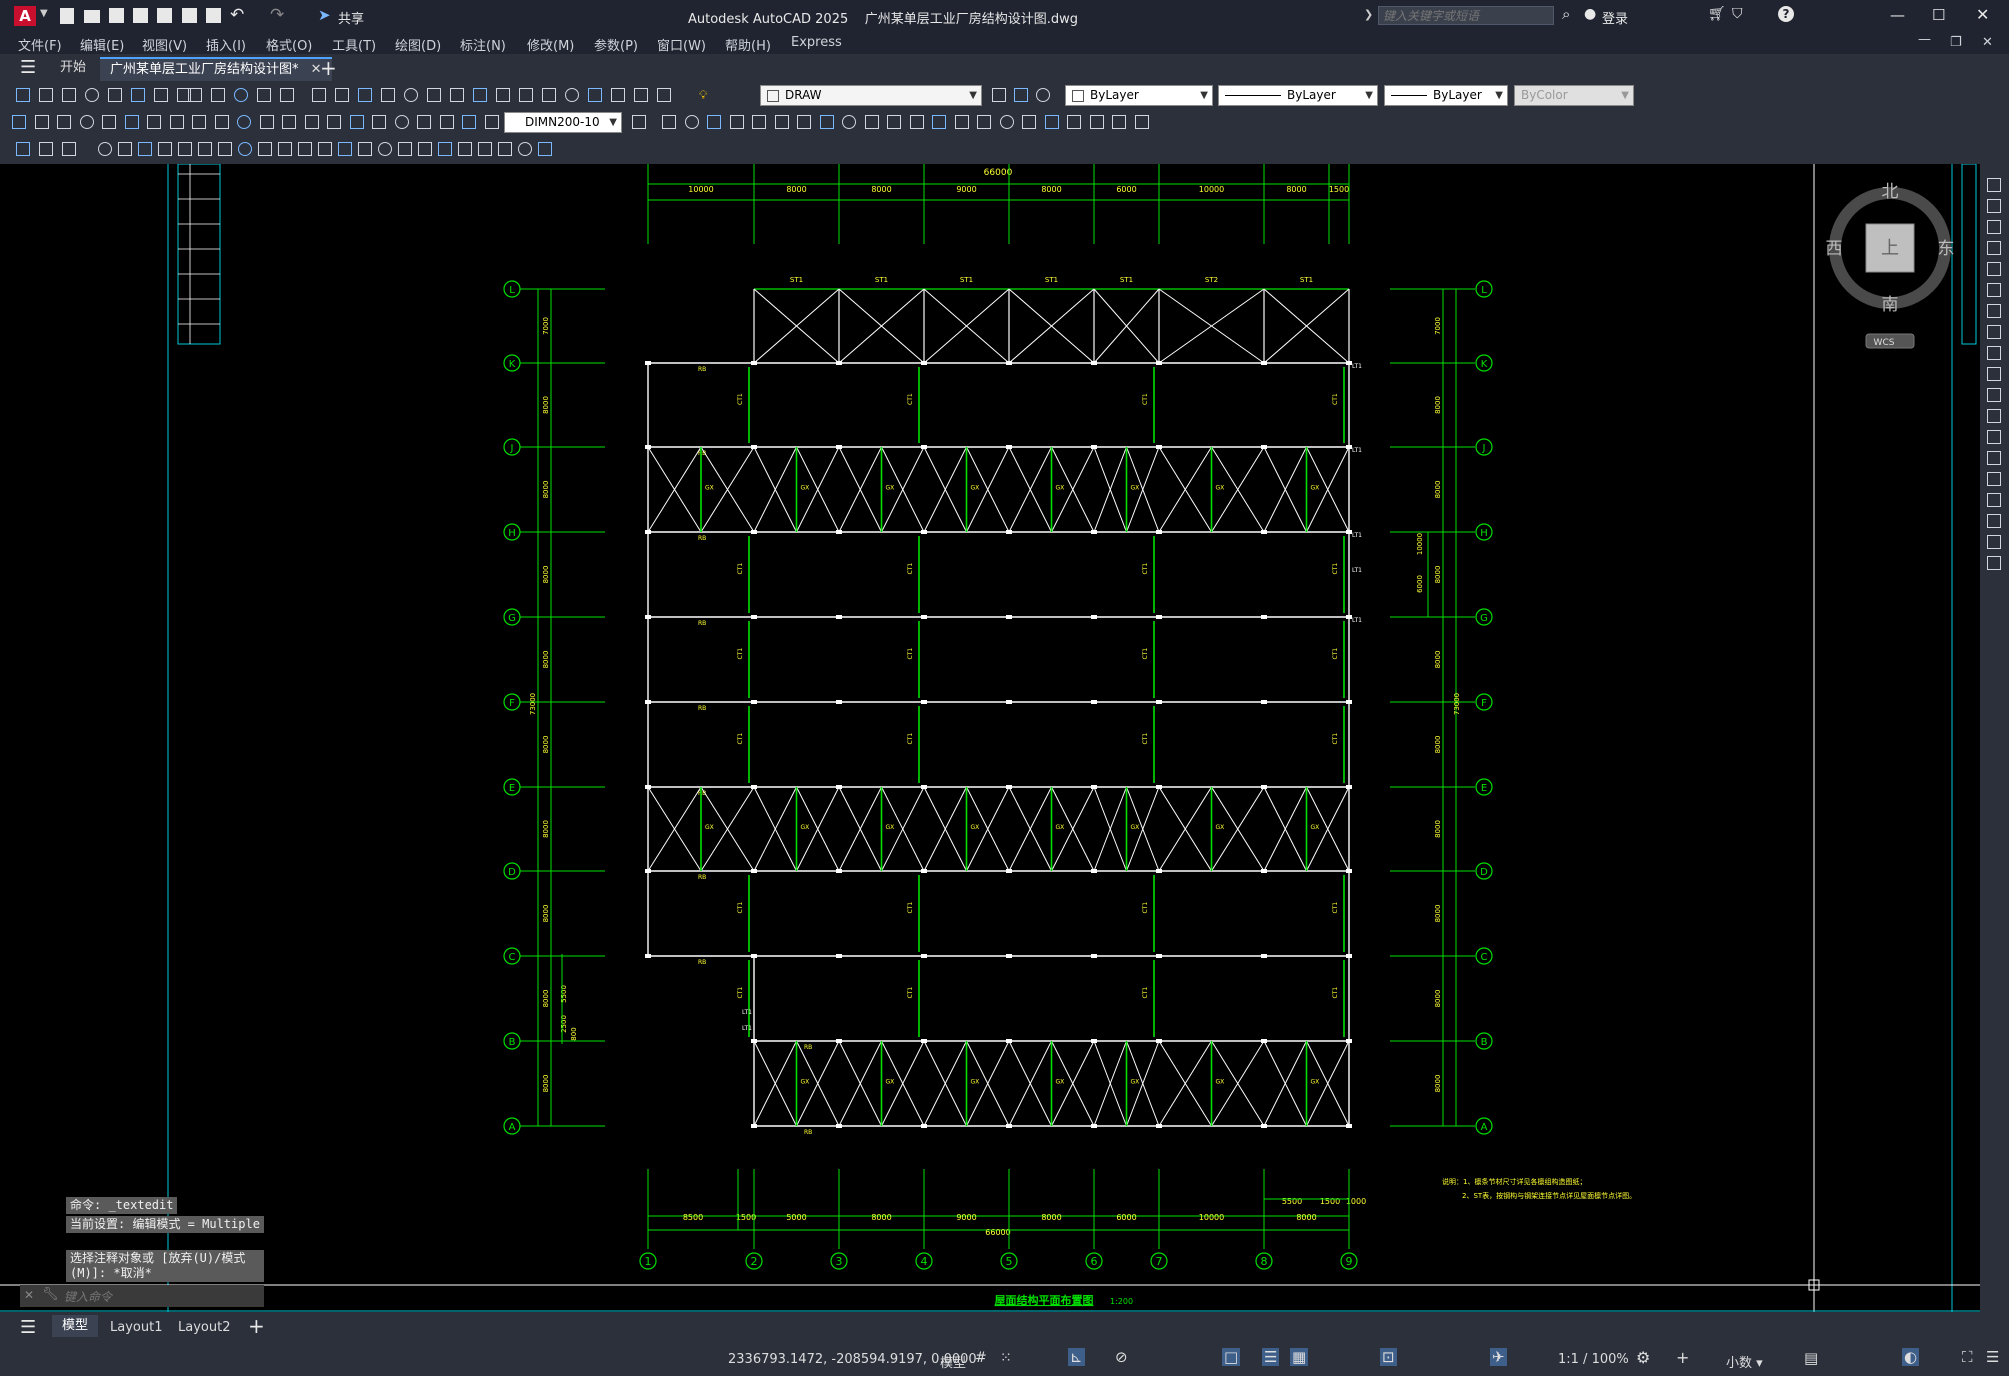  I want to click on tab-model: 模型, so click(75, 1326).